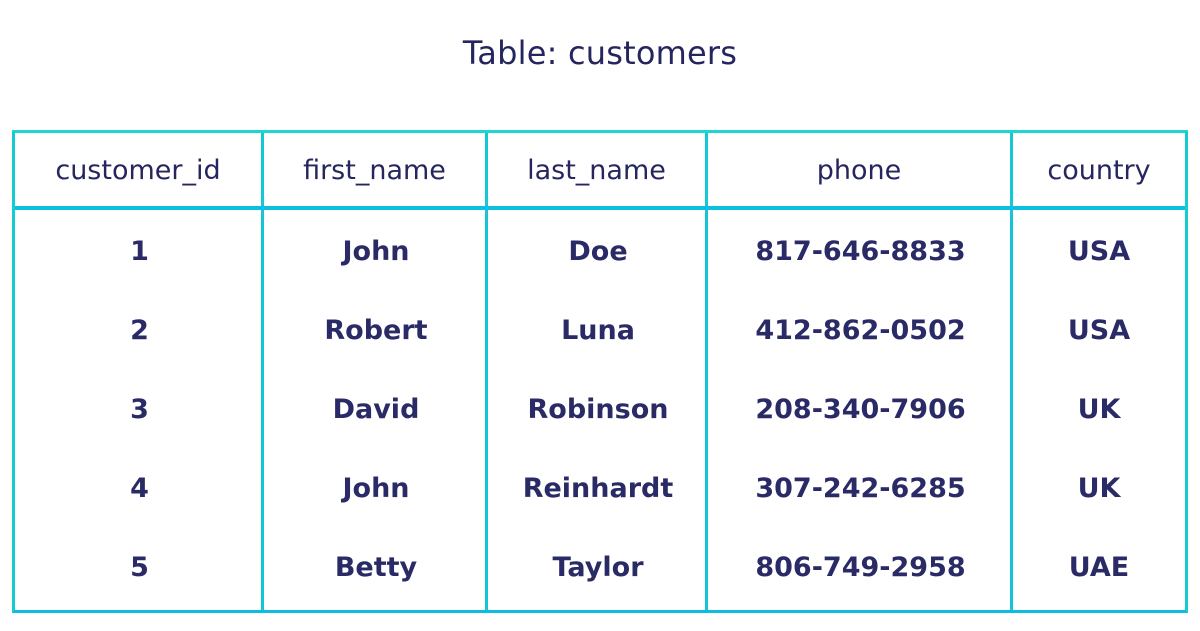 This screenshot has width=1200, height=631. I want to click on column-header-last-name: last_name, so click(598, 169).